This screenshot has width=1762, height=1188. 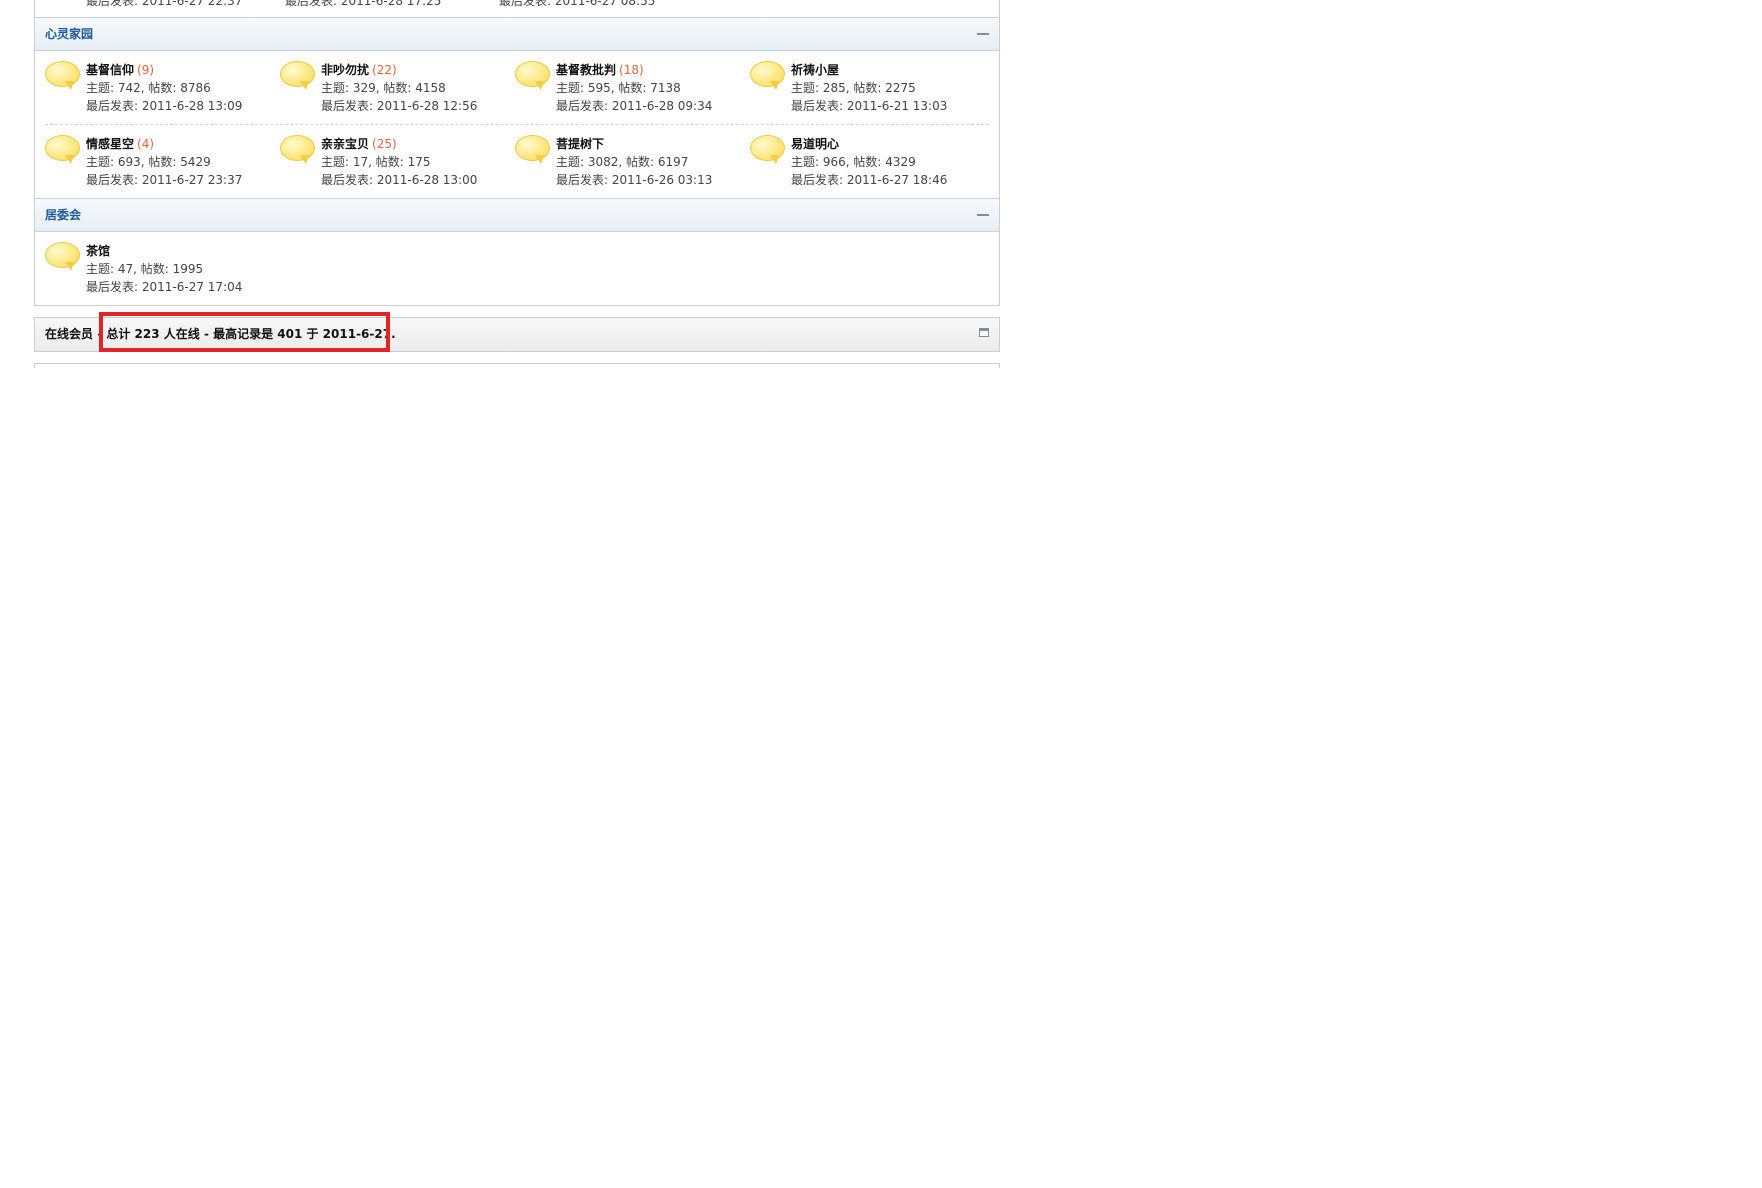 I want to click on forum-last-post: 最后发表: 2011-6-28 09:34, so click(x=634, y=106).